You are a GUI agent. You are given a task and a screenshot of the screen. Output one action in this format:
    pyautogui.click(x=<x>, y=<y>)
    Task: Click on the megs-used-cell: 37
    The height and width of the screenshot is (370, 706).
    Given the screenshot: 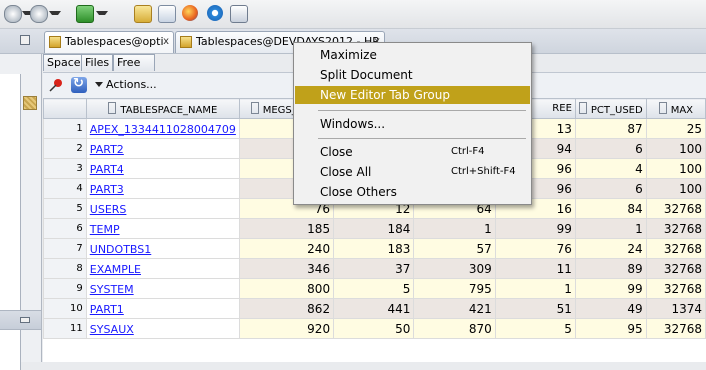 What is the action you would take?
    pyautogui.click(x=374, y=268)
    